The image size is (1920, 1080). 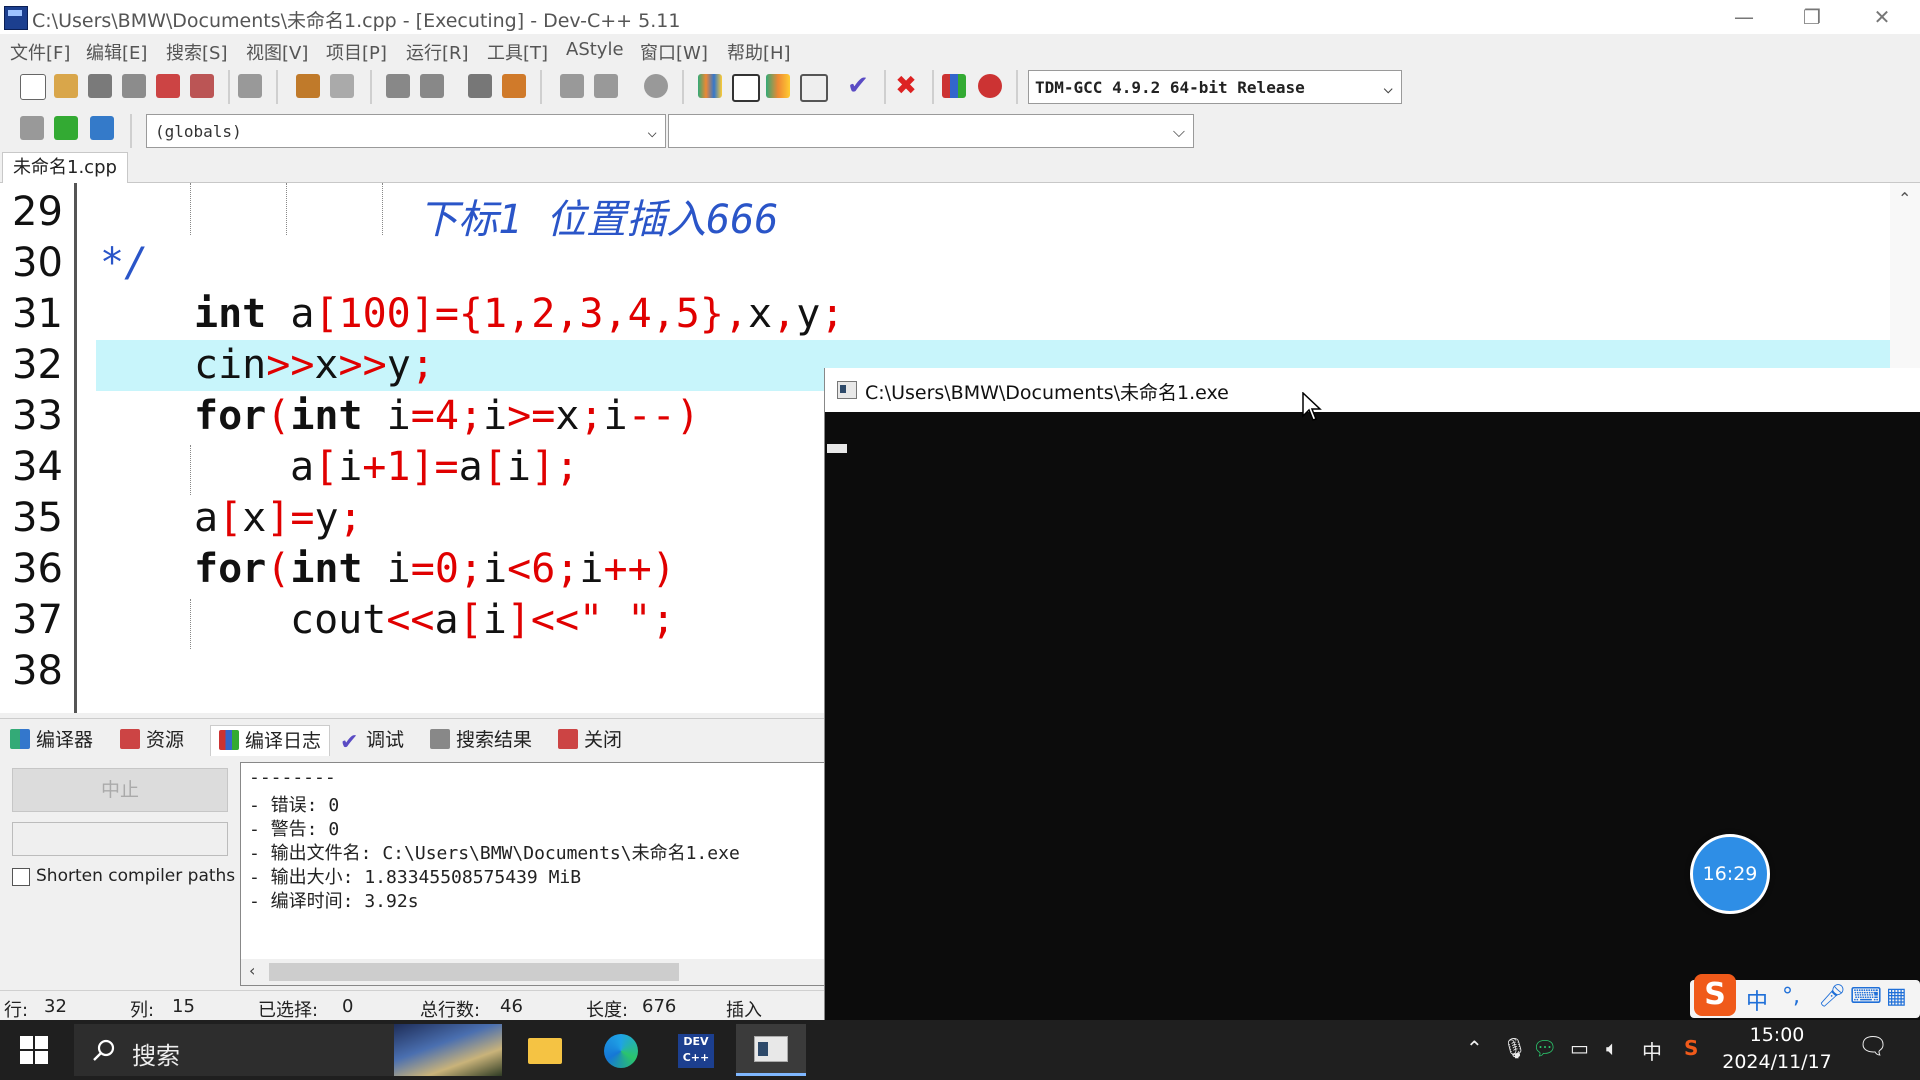 I want to click on tab-label: 编译器, so click(x=65, y=740).